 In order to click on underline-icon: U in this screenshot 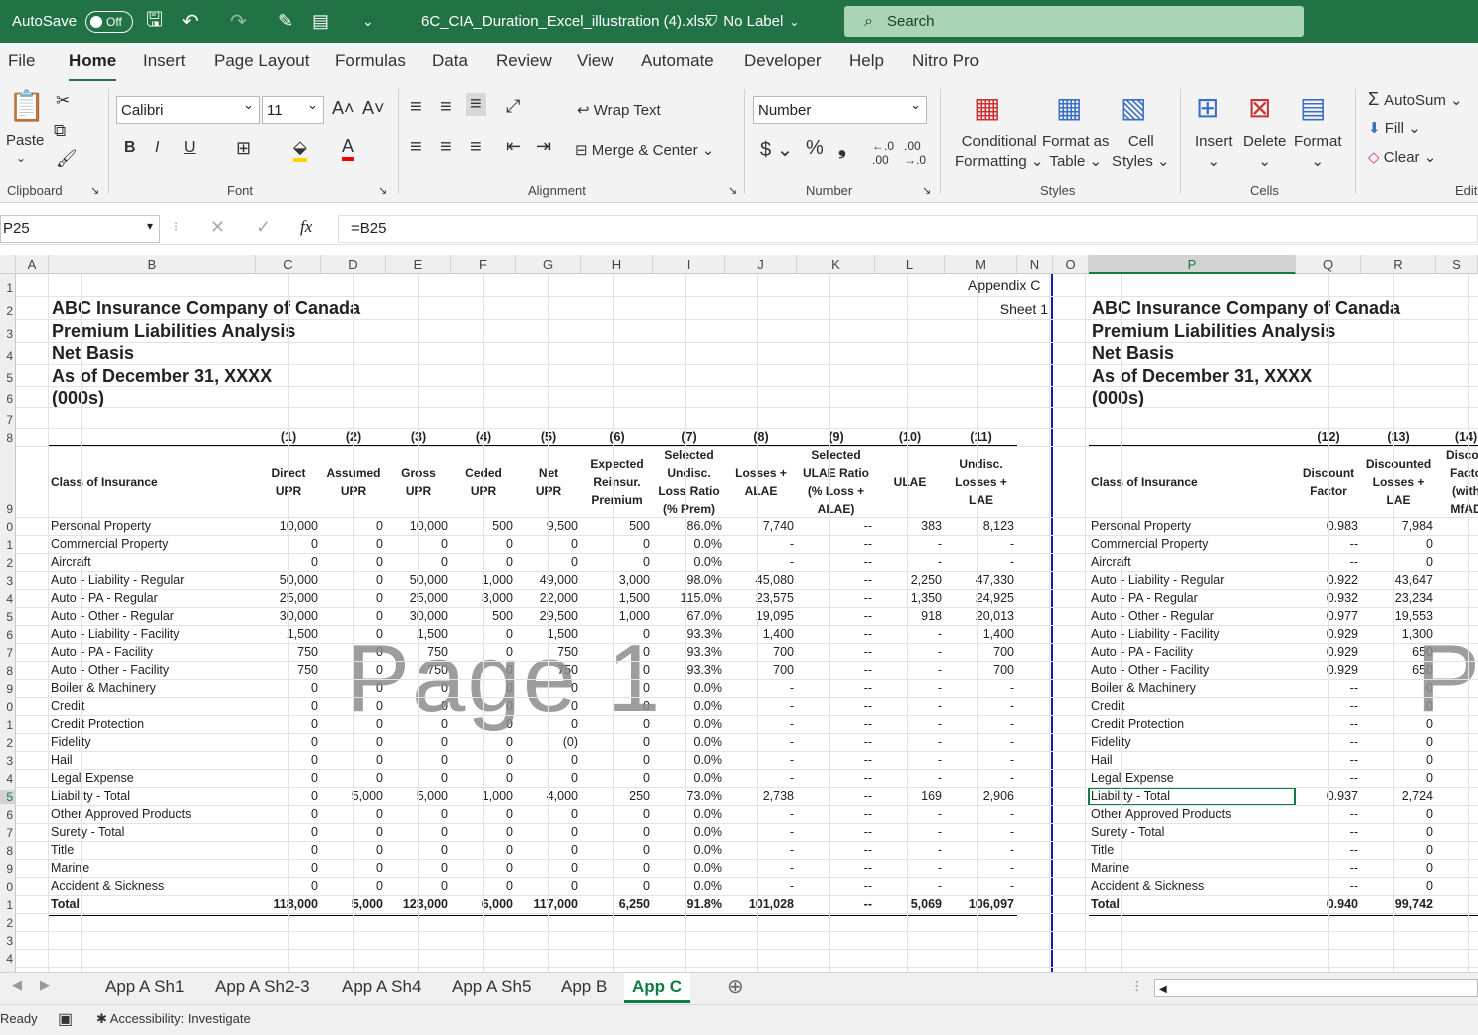, I will do `click(190, 148)`.